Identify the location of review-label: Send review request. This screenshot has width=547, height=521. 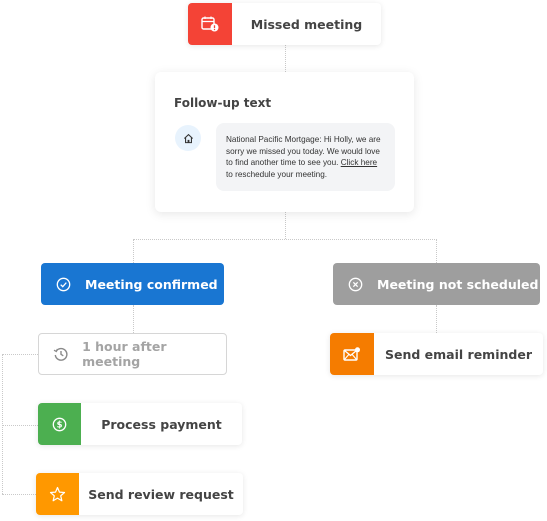
(161, 494).